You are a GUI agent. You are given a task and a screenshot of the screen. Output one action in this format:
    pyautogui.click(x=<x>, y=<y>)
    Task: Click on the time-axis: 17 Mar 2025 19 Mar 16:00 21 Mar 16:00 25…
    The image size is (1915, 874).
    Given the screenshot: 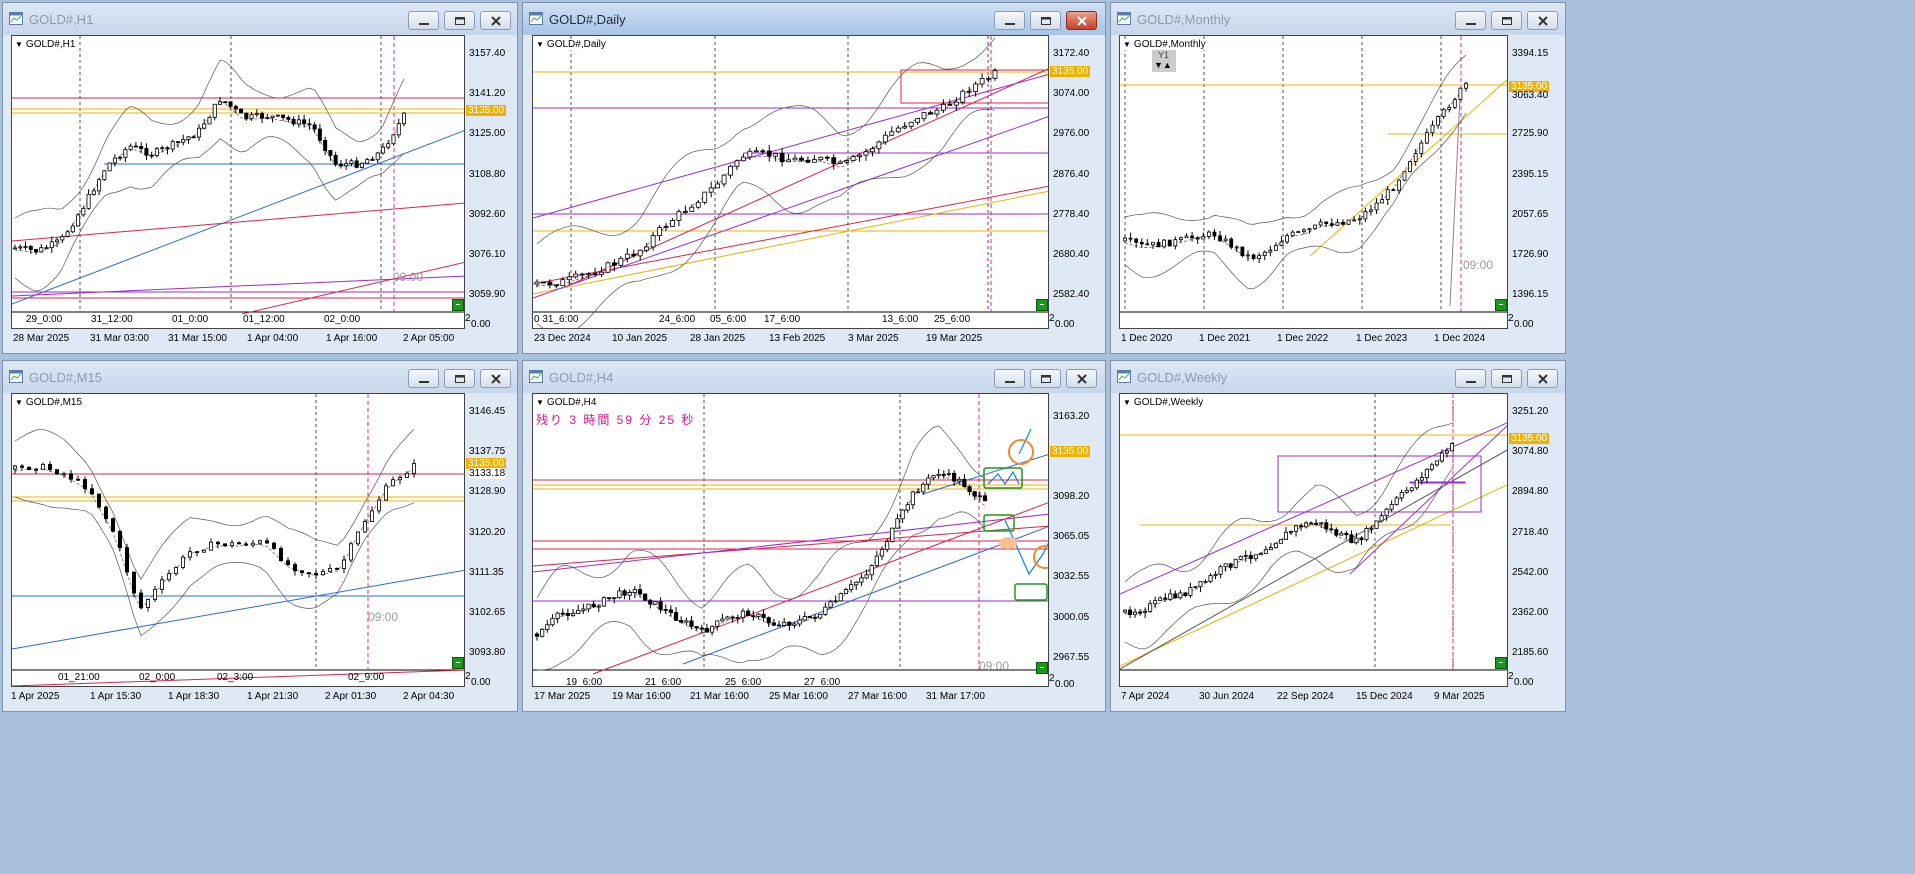 What is the action you would take?
    pyautogui.click(x=790, y=698)
    